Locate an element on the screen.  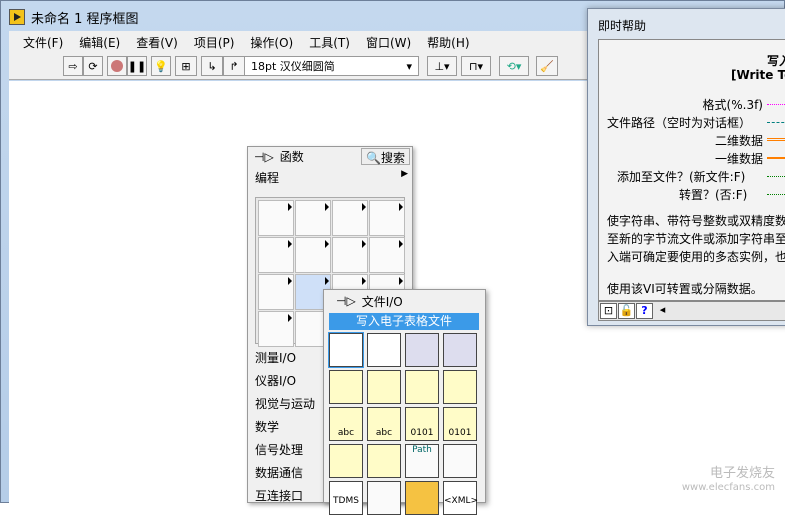
labview-app-icon is located at coordinates (17, 17).